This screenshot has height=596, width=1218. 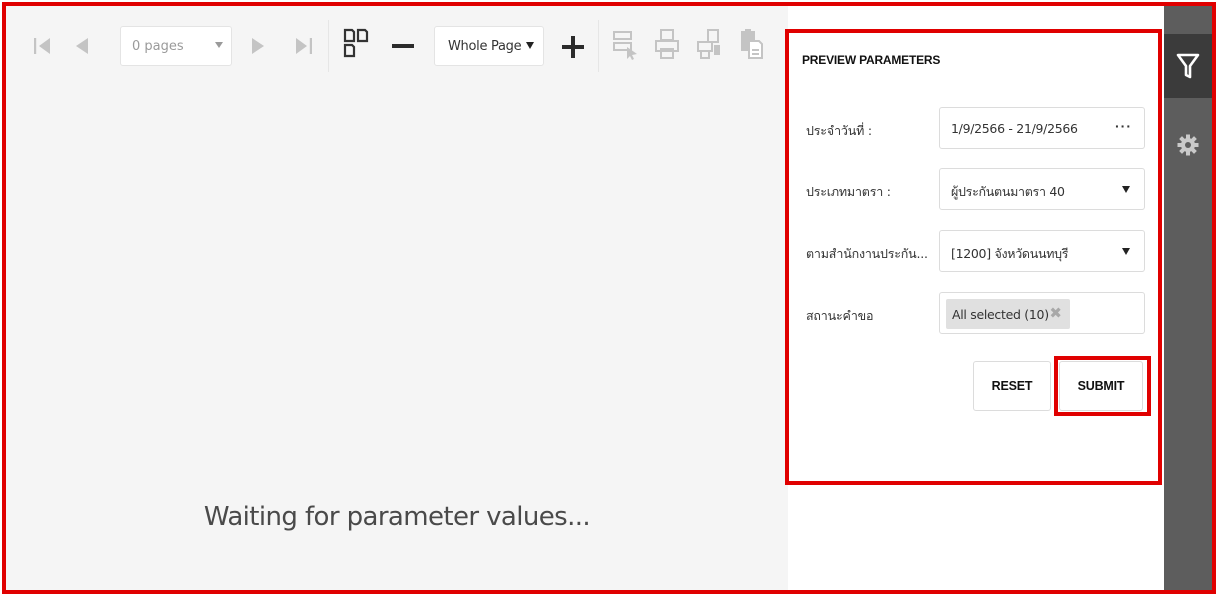 What do you see at coordinates (485, 46) in the screenshot?
I see `zoom-label: Whole Page` at bounding box center [485, 46].